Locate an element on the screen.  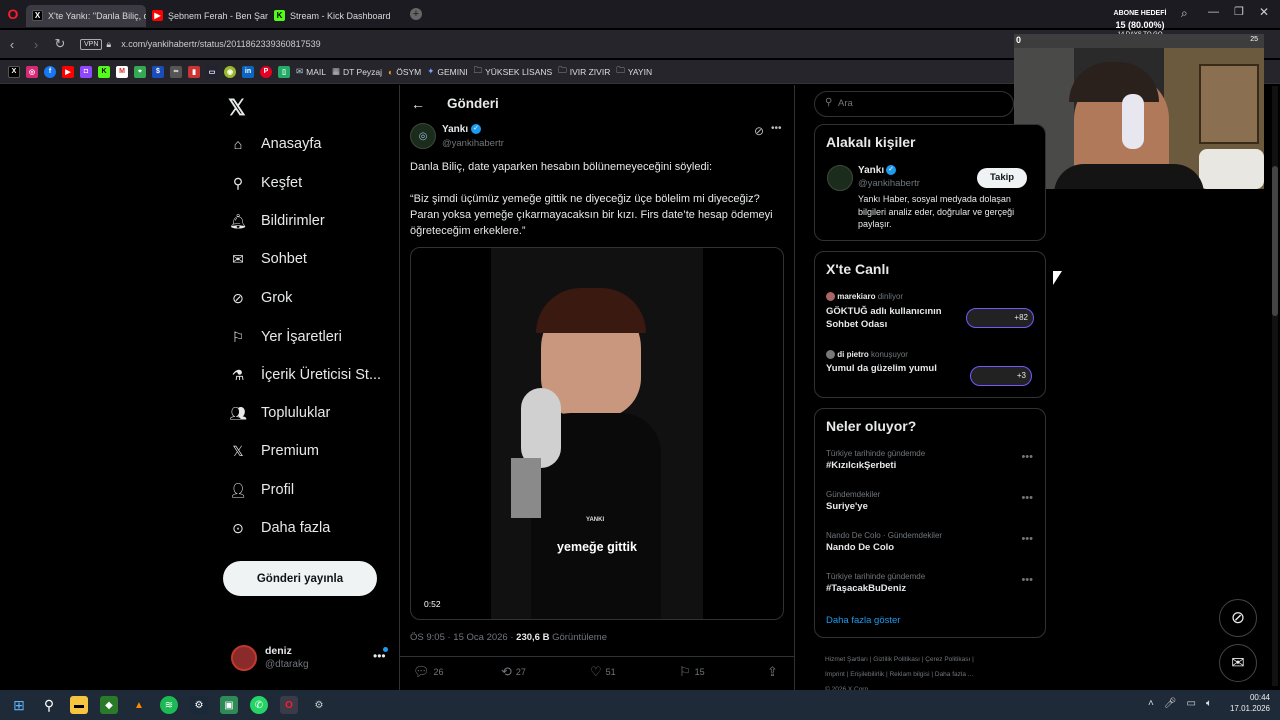
bookmark-button: ⚐ 15 is located at coordinates (692, 672).